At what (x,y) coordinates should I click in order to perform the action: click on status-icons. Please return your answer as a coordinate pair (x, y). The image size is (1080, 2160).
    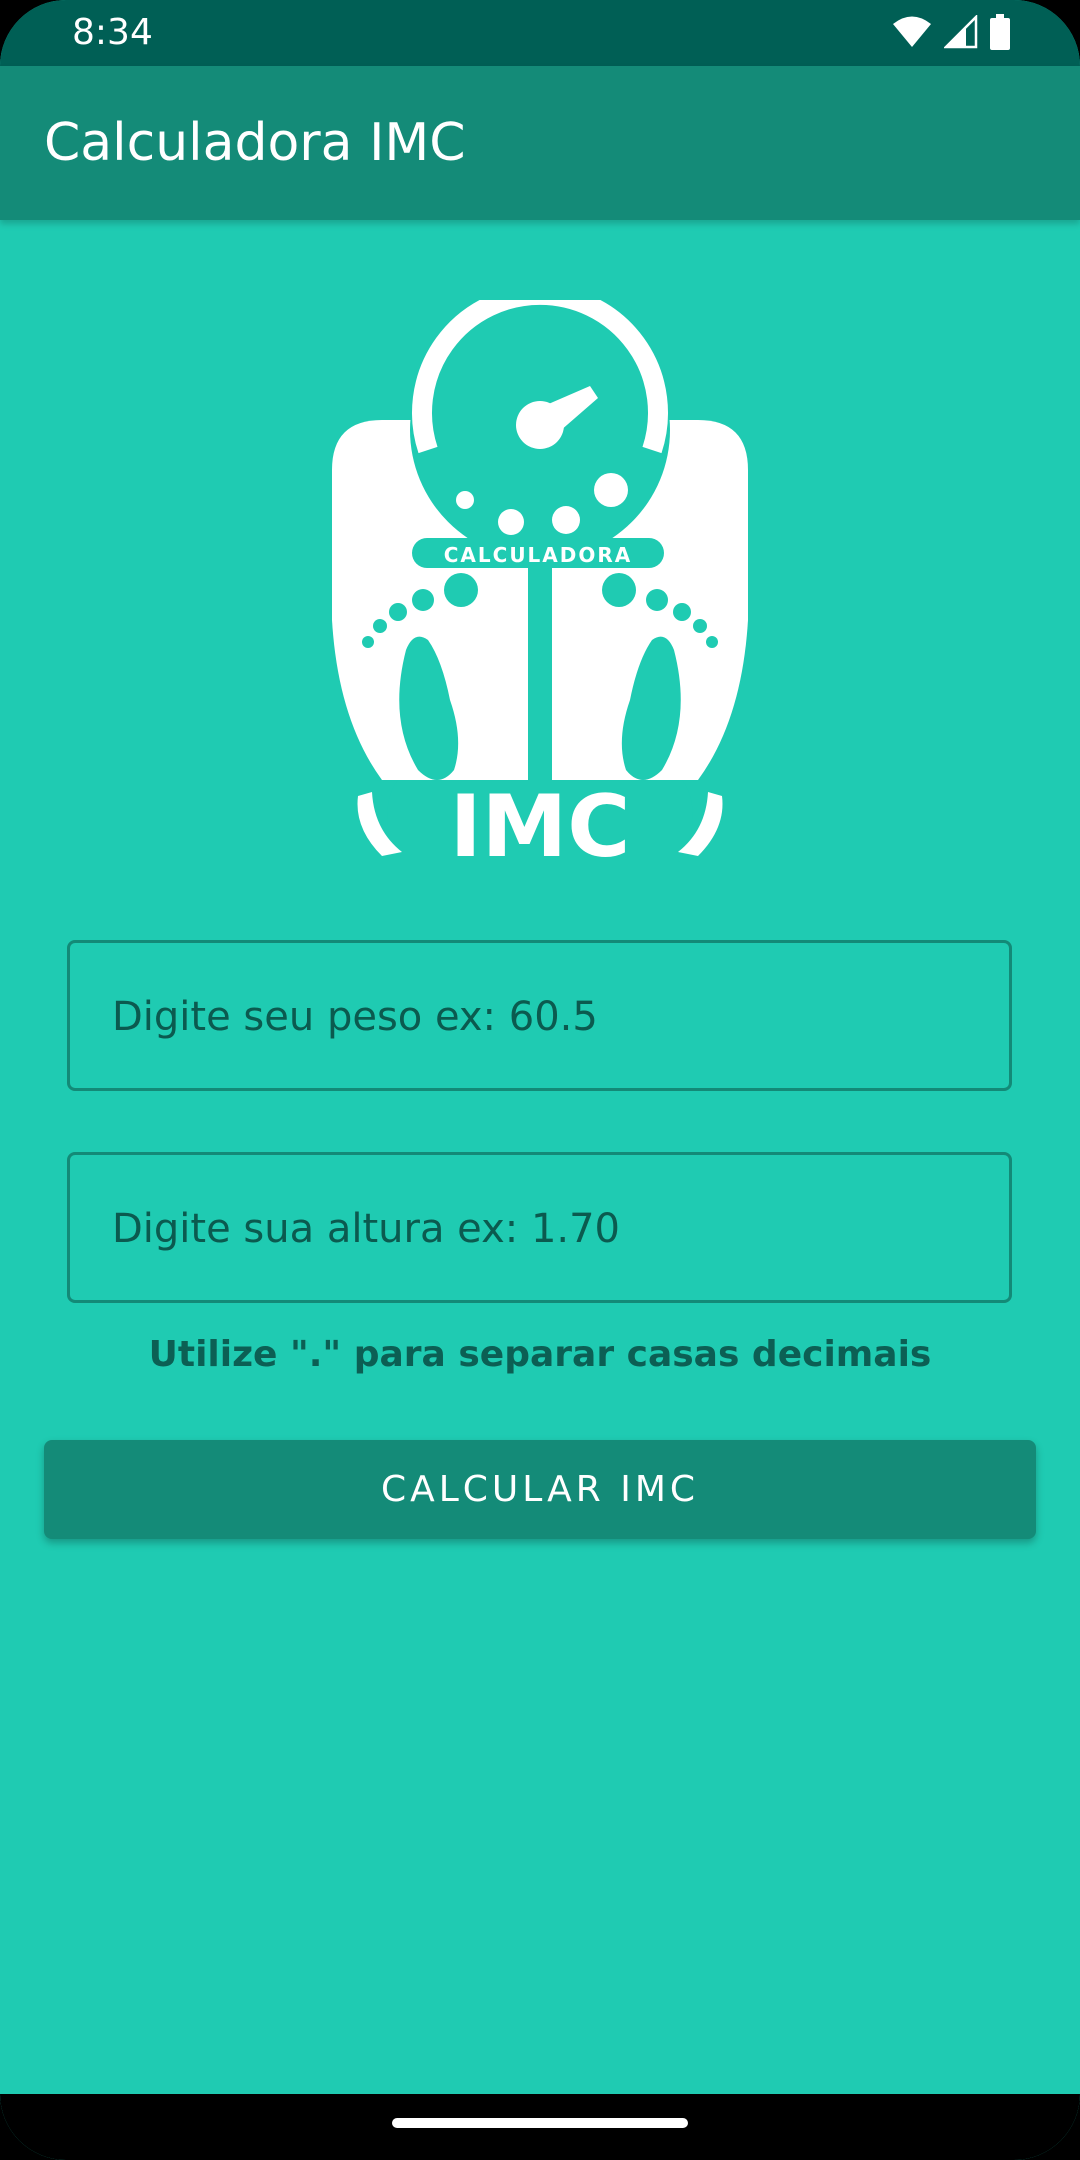
    Looking at the image, I should click on (951, 33).